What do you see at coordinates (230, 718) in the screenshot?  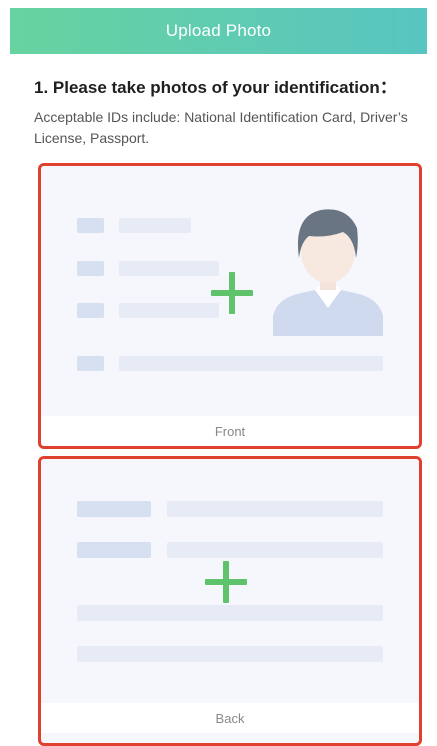 I see `back-label: Back` at bounding box center [230, 718].